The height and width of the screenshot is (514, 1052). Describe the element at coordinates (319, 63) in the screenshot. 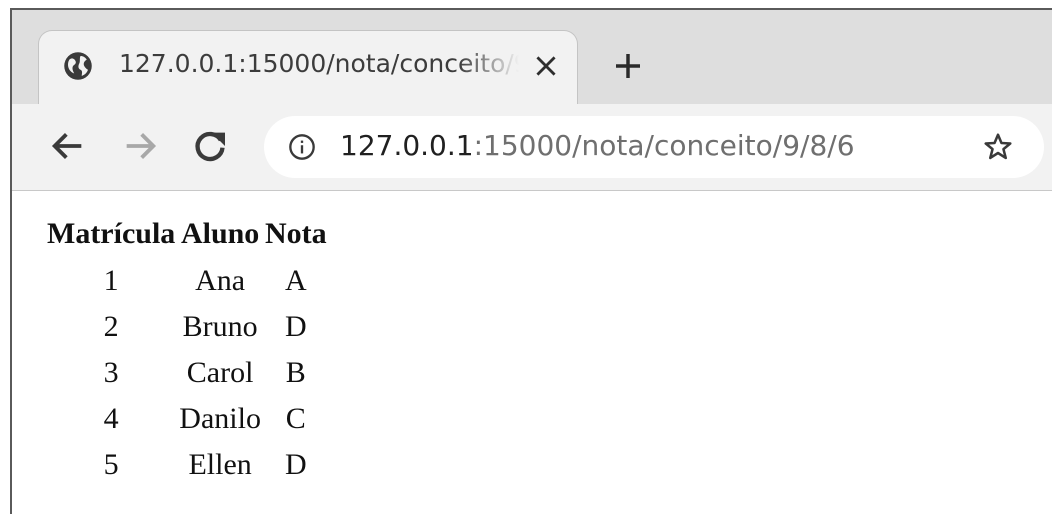

I see `tab-title: 127.0.0.1:15000/nota/conceito/9/8/6` at that location.